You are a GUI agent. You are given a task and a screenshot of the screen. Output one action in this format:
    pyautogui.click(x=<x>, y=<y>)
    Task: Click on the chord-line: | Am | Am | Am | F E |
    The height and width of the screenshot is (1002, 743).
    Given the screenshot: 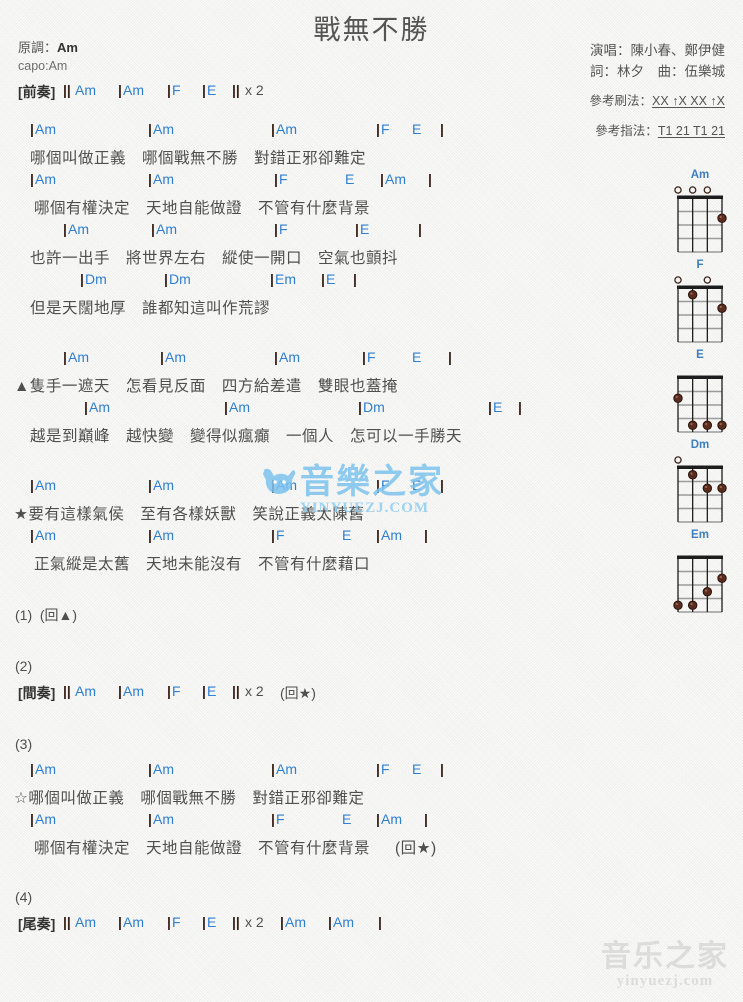 What is the action you would take?
    pyautogui.click(x=280, y=133)
    